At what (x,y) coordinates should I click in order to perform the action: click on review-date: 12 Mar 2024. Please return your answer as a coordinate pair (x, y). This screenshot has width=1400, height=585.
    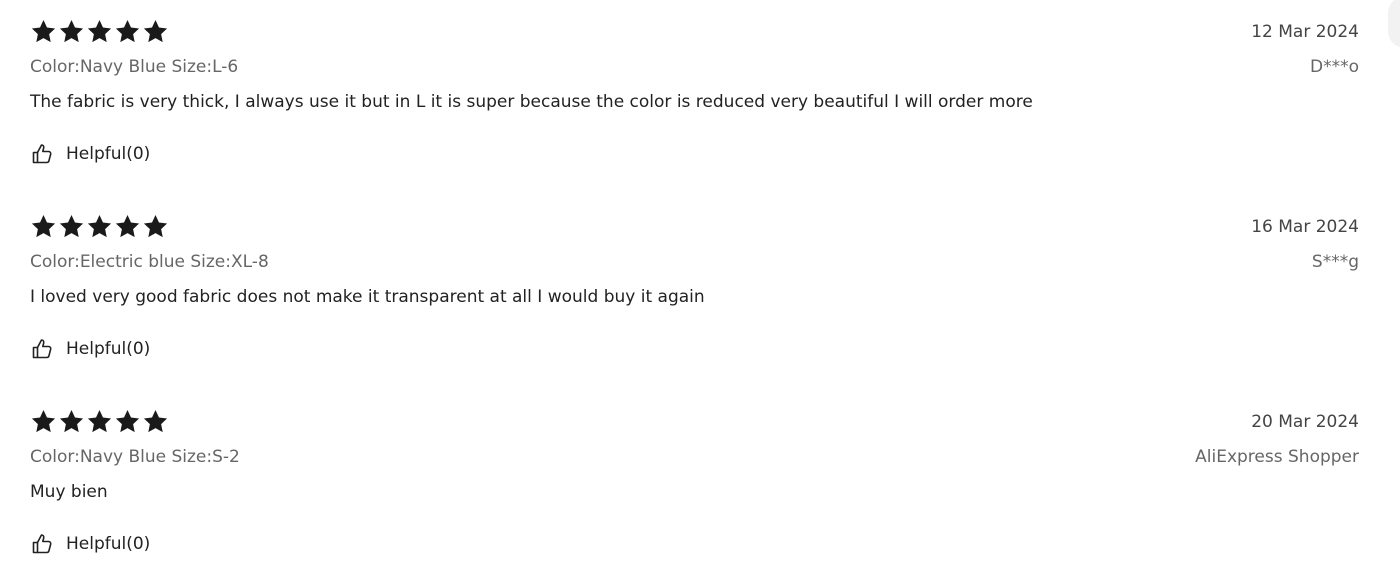
    Looking at the image, I should click on (1305, 32).